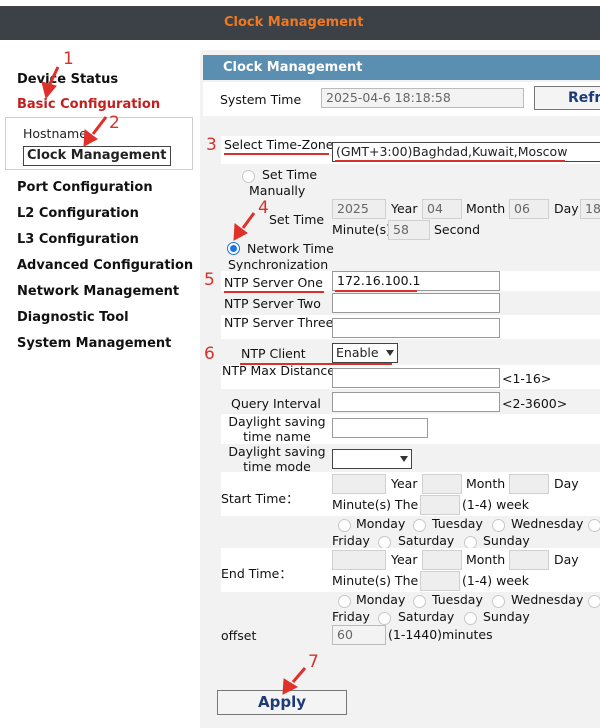 The image size is (600, 728). Describe the element at coordinates (95, 131) in the screenshot. I see `arrow-2-icon` at that location.